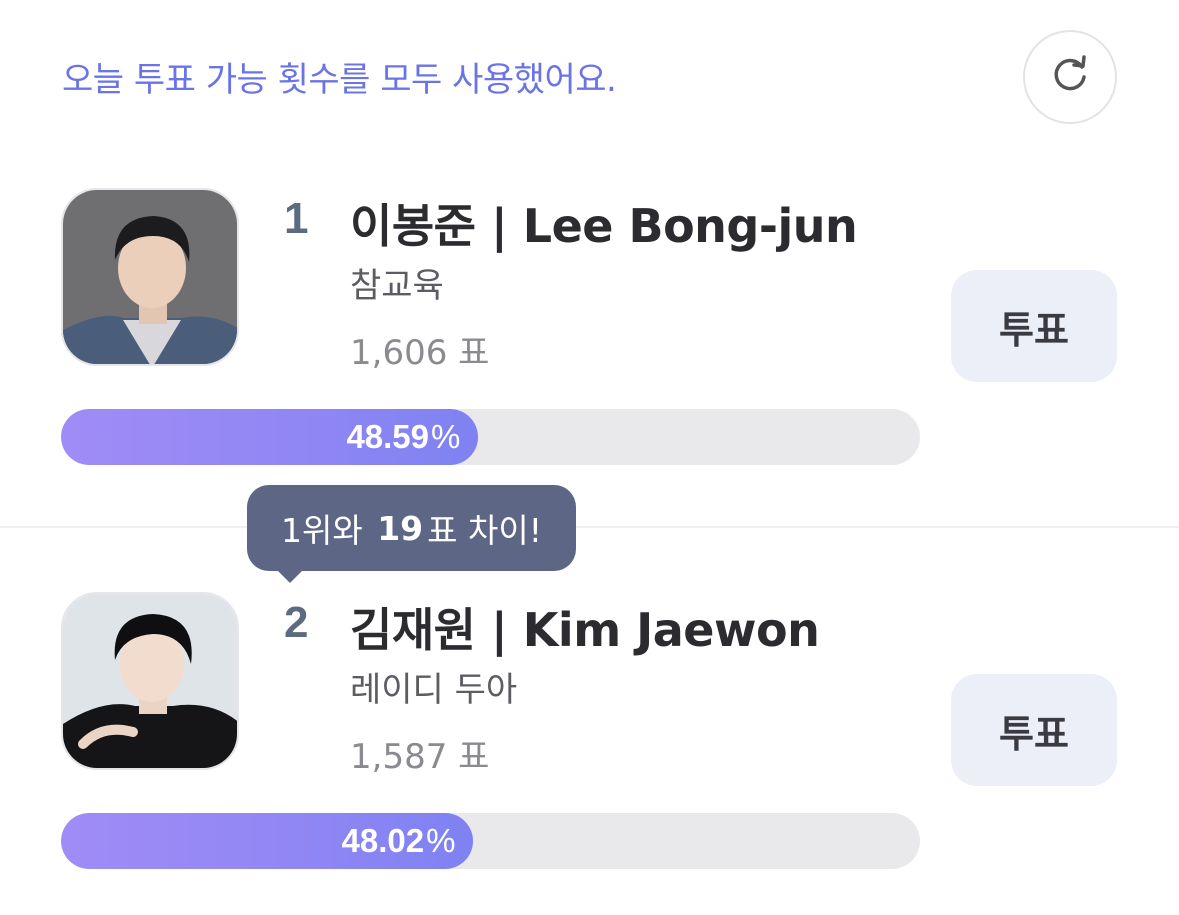  I want to click on vote-count-value: 1,587, so click(399, 757).